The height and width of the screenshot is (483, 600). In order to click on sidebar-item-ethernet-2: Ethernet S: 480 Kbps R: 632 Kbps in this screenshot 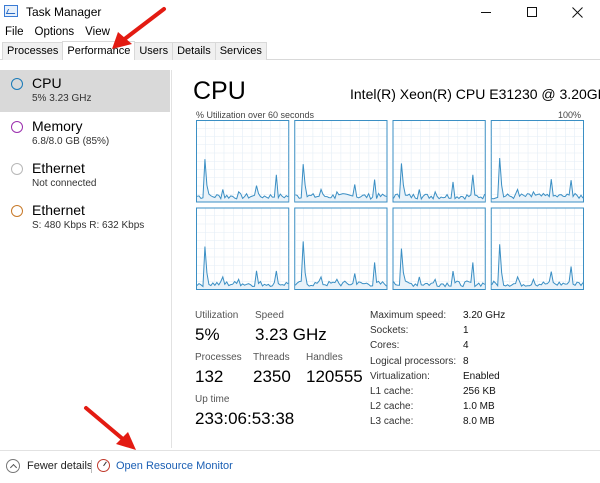, I will do `click(85, 218)`.